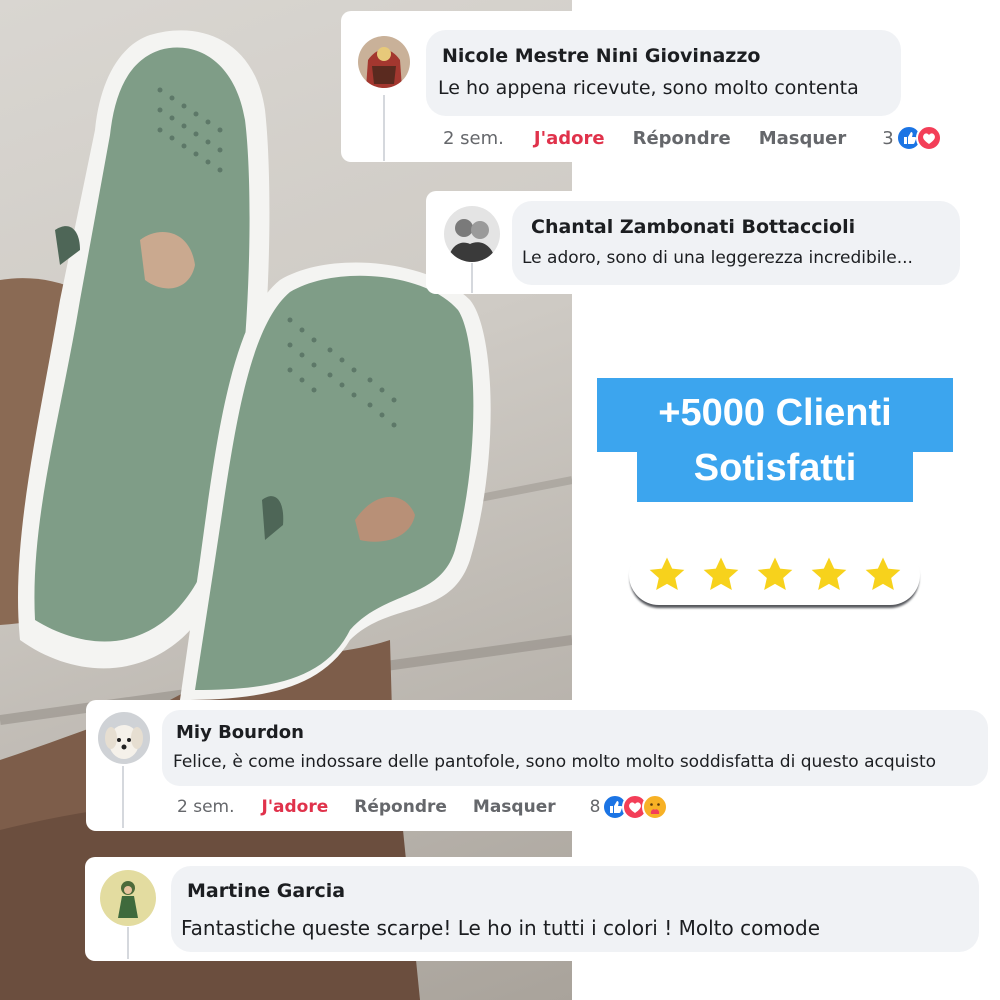  Describe the element at coordinates (601, 56) in the screenshot. I see `comment-author: Nicole Mestre Nini Giovinazzo` at that location.